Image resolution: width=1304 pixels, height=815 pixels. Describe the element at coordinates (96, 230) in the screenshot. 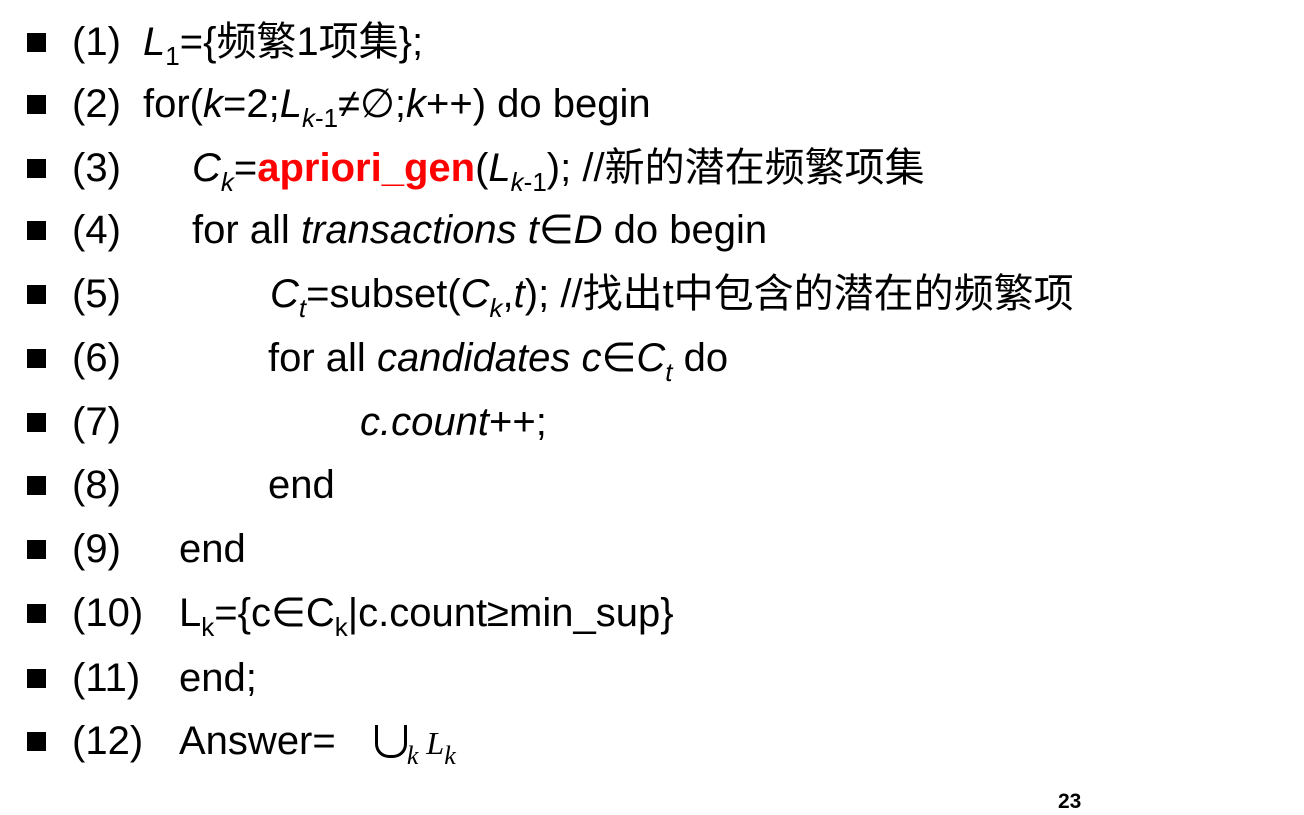

I see `line-number: (4)` at that location.